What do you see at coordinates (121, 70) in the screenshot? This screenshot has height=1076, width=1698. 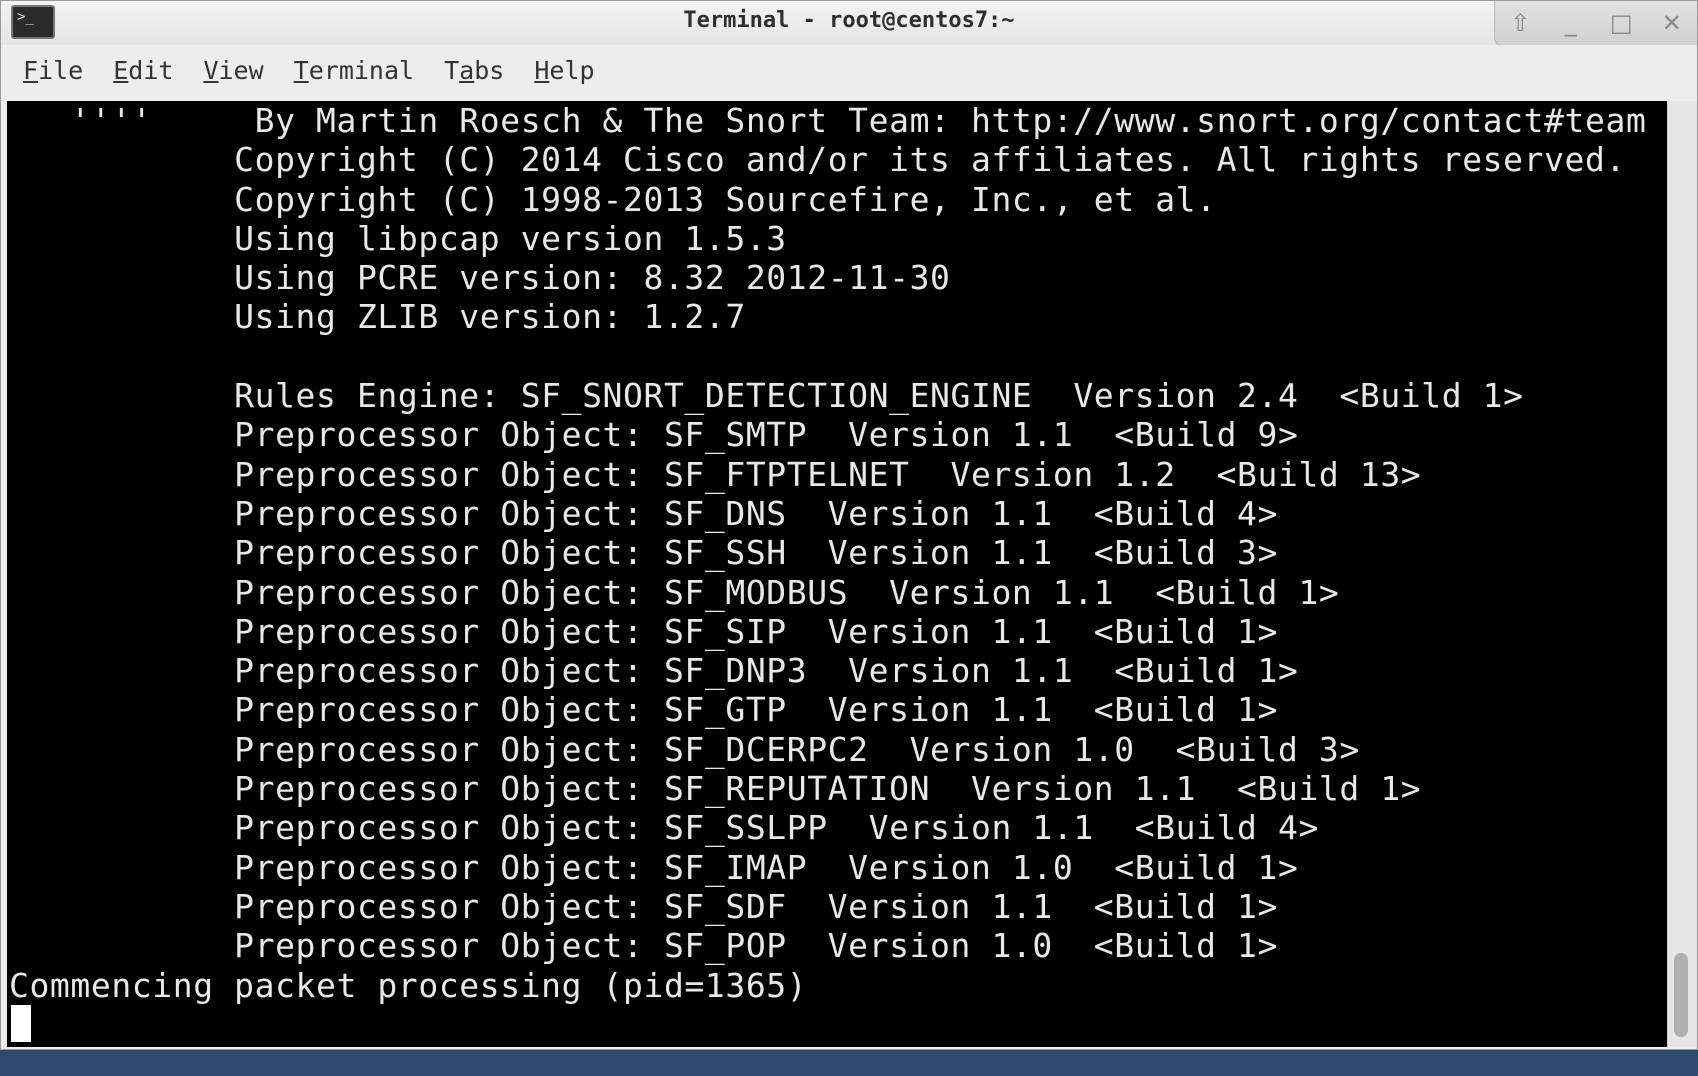 I see `menu-edit-mnemonic: E` at bounding box center [121, 70].